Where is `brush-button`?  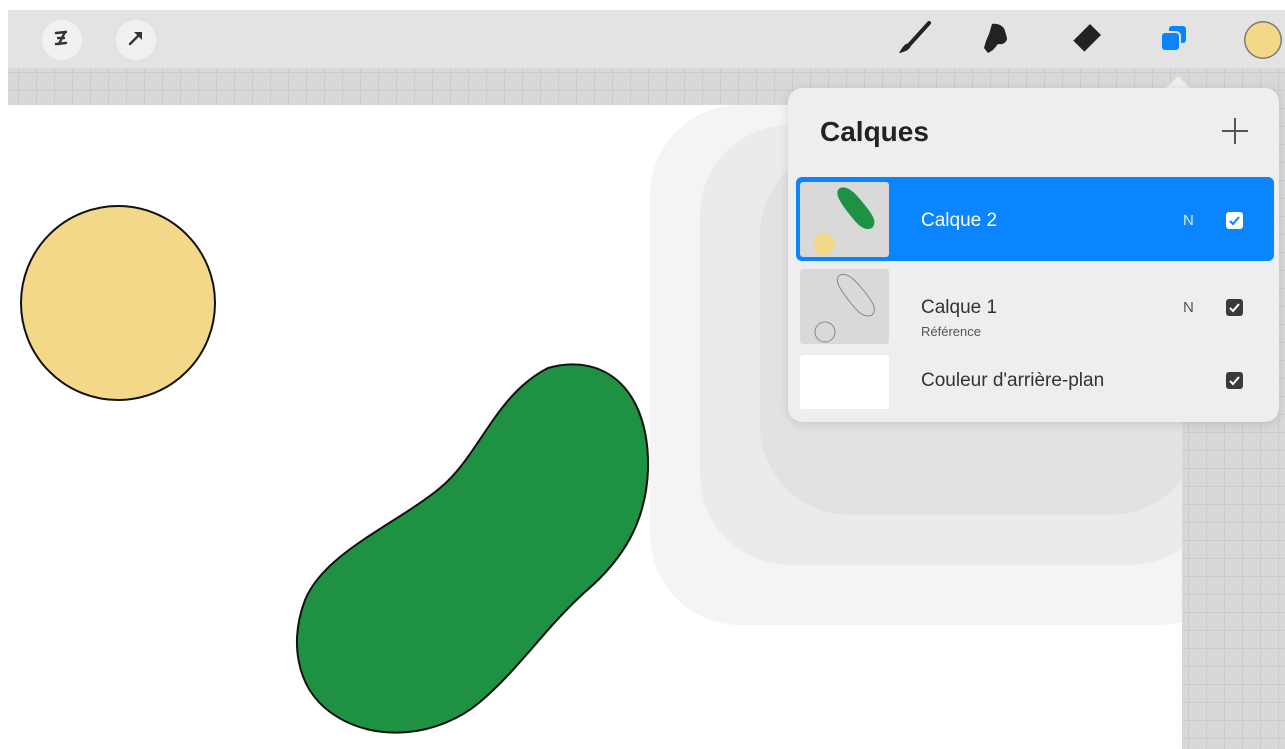 brush-button is located at coordinates (914, 40).